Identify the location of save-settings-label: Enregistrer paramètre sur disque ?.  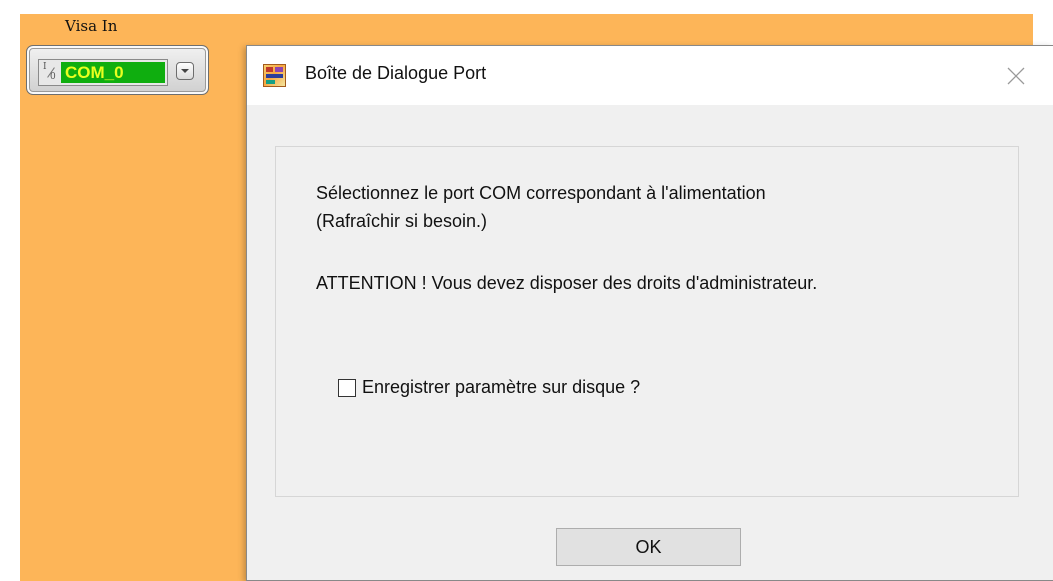
(501, 387).